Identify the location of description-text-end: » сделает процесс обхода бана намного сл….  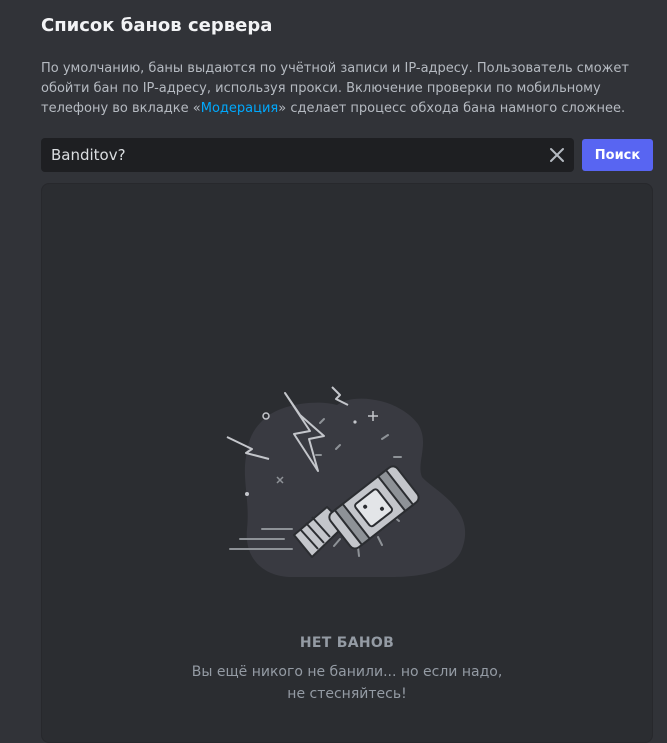
(452, 108).